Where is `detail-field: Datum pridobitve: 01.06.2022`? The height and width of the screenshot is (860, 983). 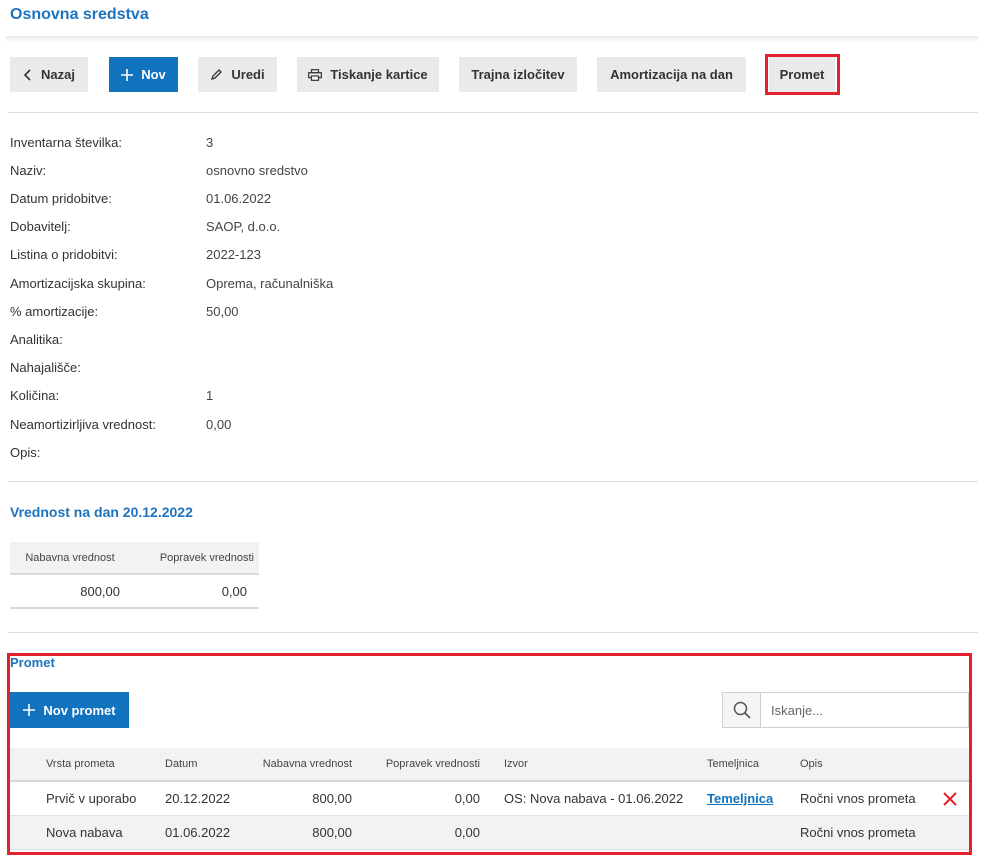 detail-field: Datum pridobitve: 01.06.2022 is located at coordinates (140, 198).